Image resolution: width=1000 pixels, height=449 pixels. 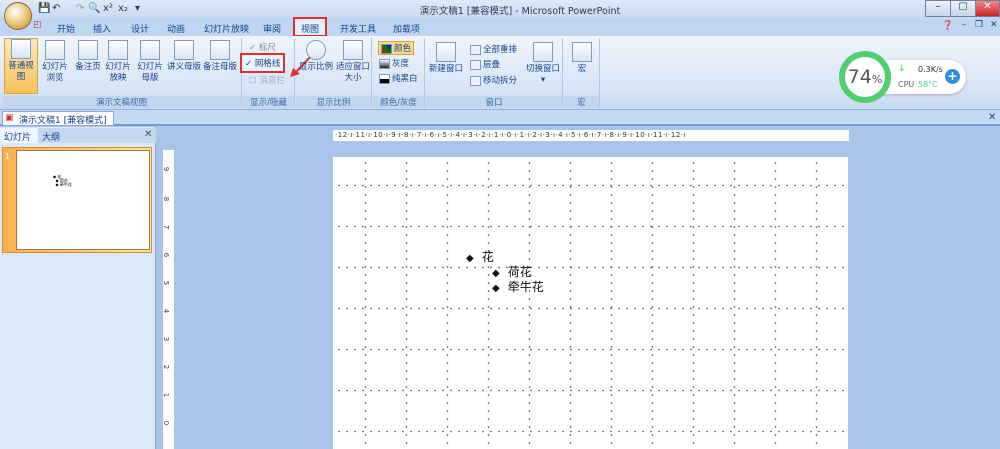 What do you see at coordinates (865, 77) in the screenshot?
I see `memory-usage-gauge: 74%` at bounding box center [865, 77].